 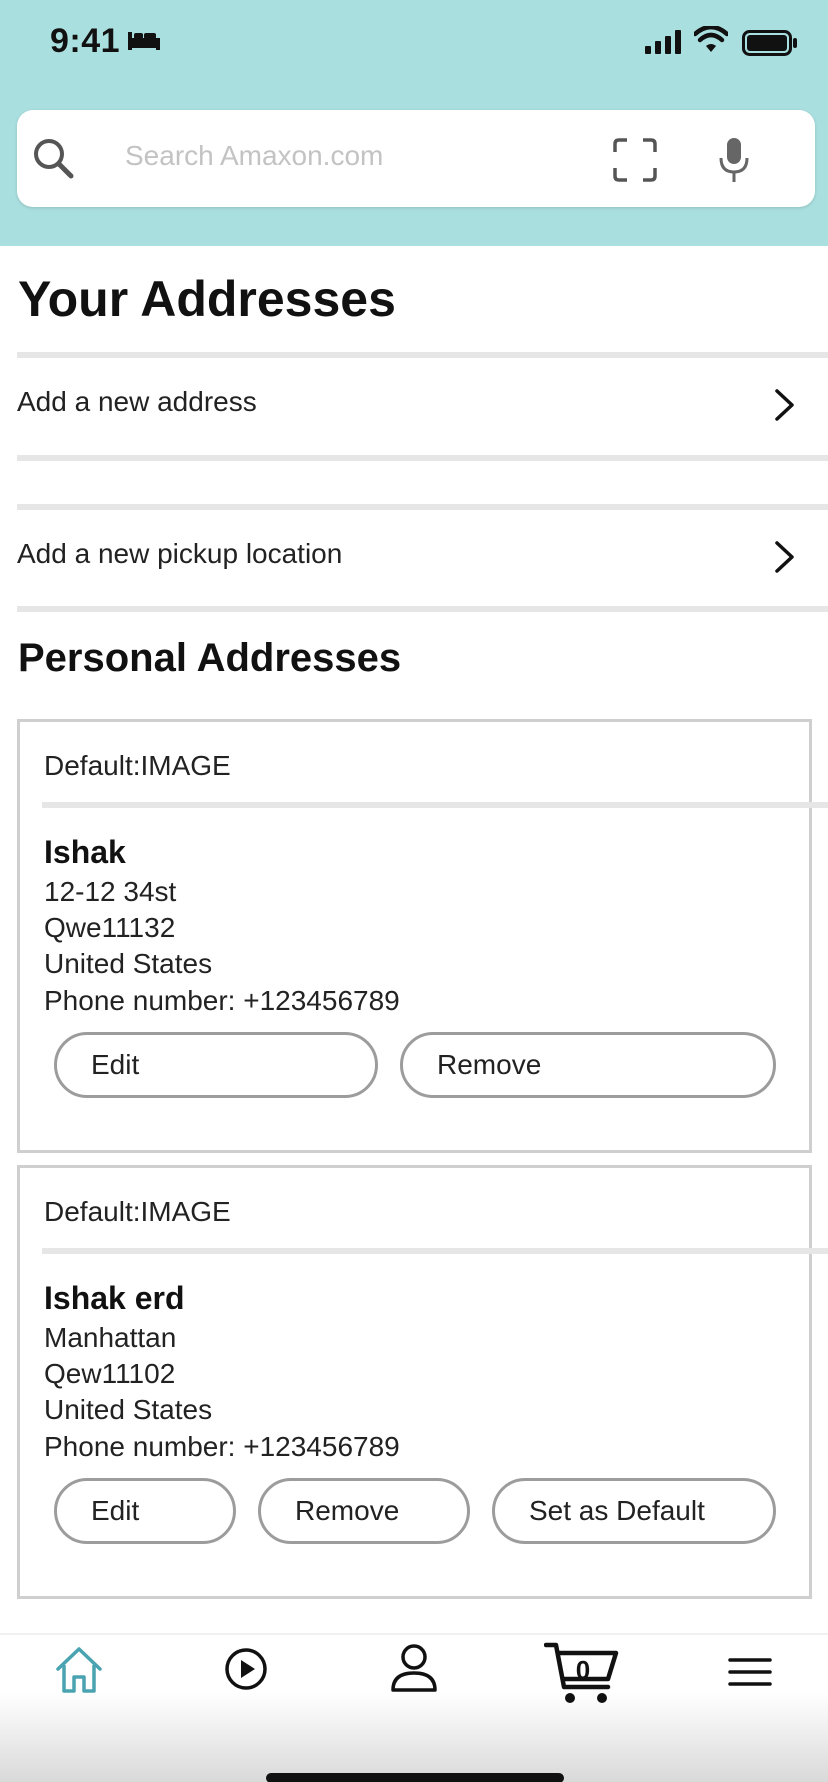 I want to click on add-new-address-label: Add a new address, so click(x=137, y=401).